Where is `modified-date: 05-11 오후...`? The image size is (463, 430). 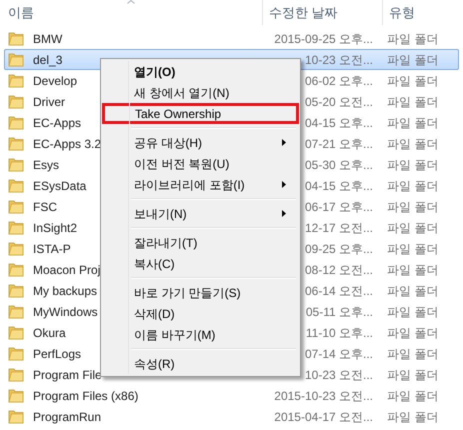 modified-date: 05-11 오후... is located at coordinates (339, 312).